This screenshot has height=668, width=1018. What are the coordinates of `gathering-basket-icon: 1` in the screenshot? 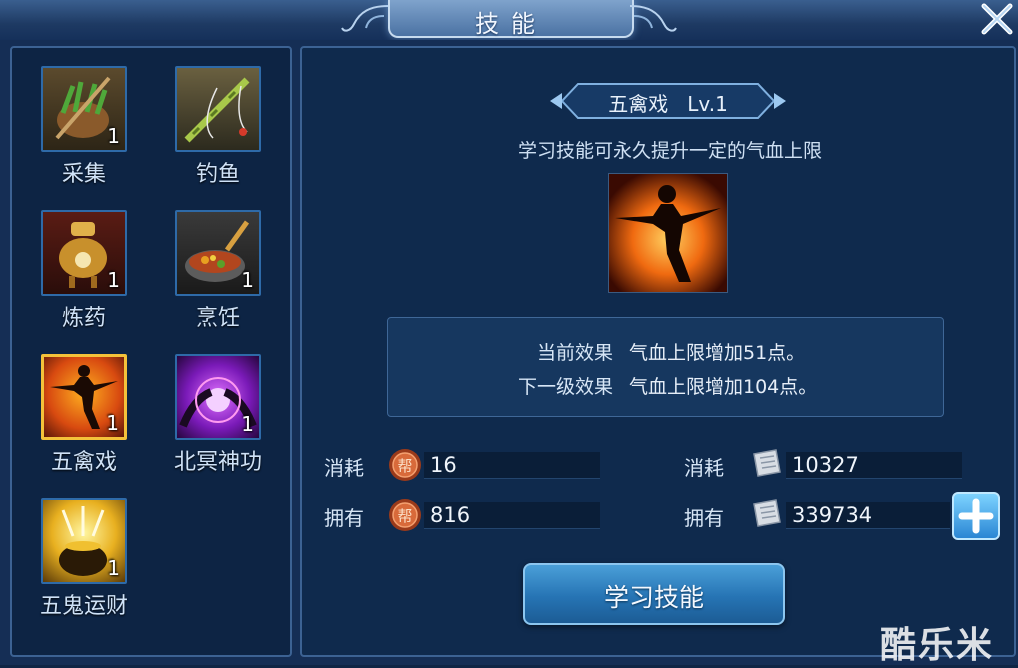 It's located at (84, 109).